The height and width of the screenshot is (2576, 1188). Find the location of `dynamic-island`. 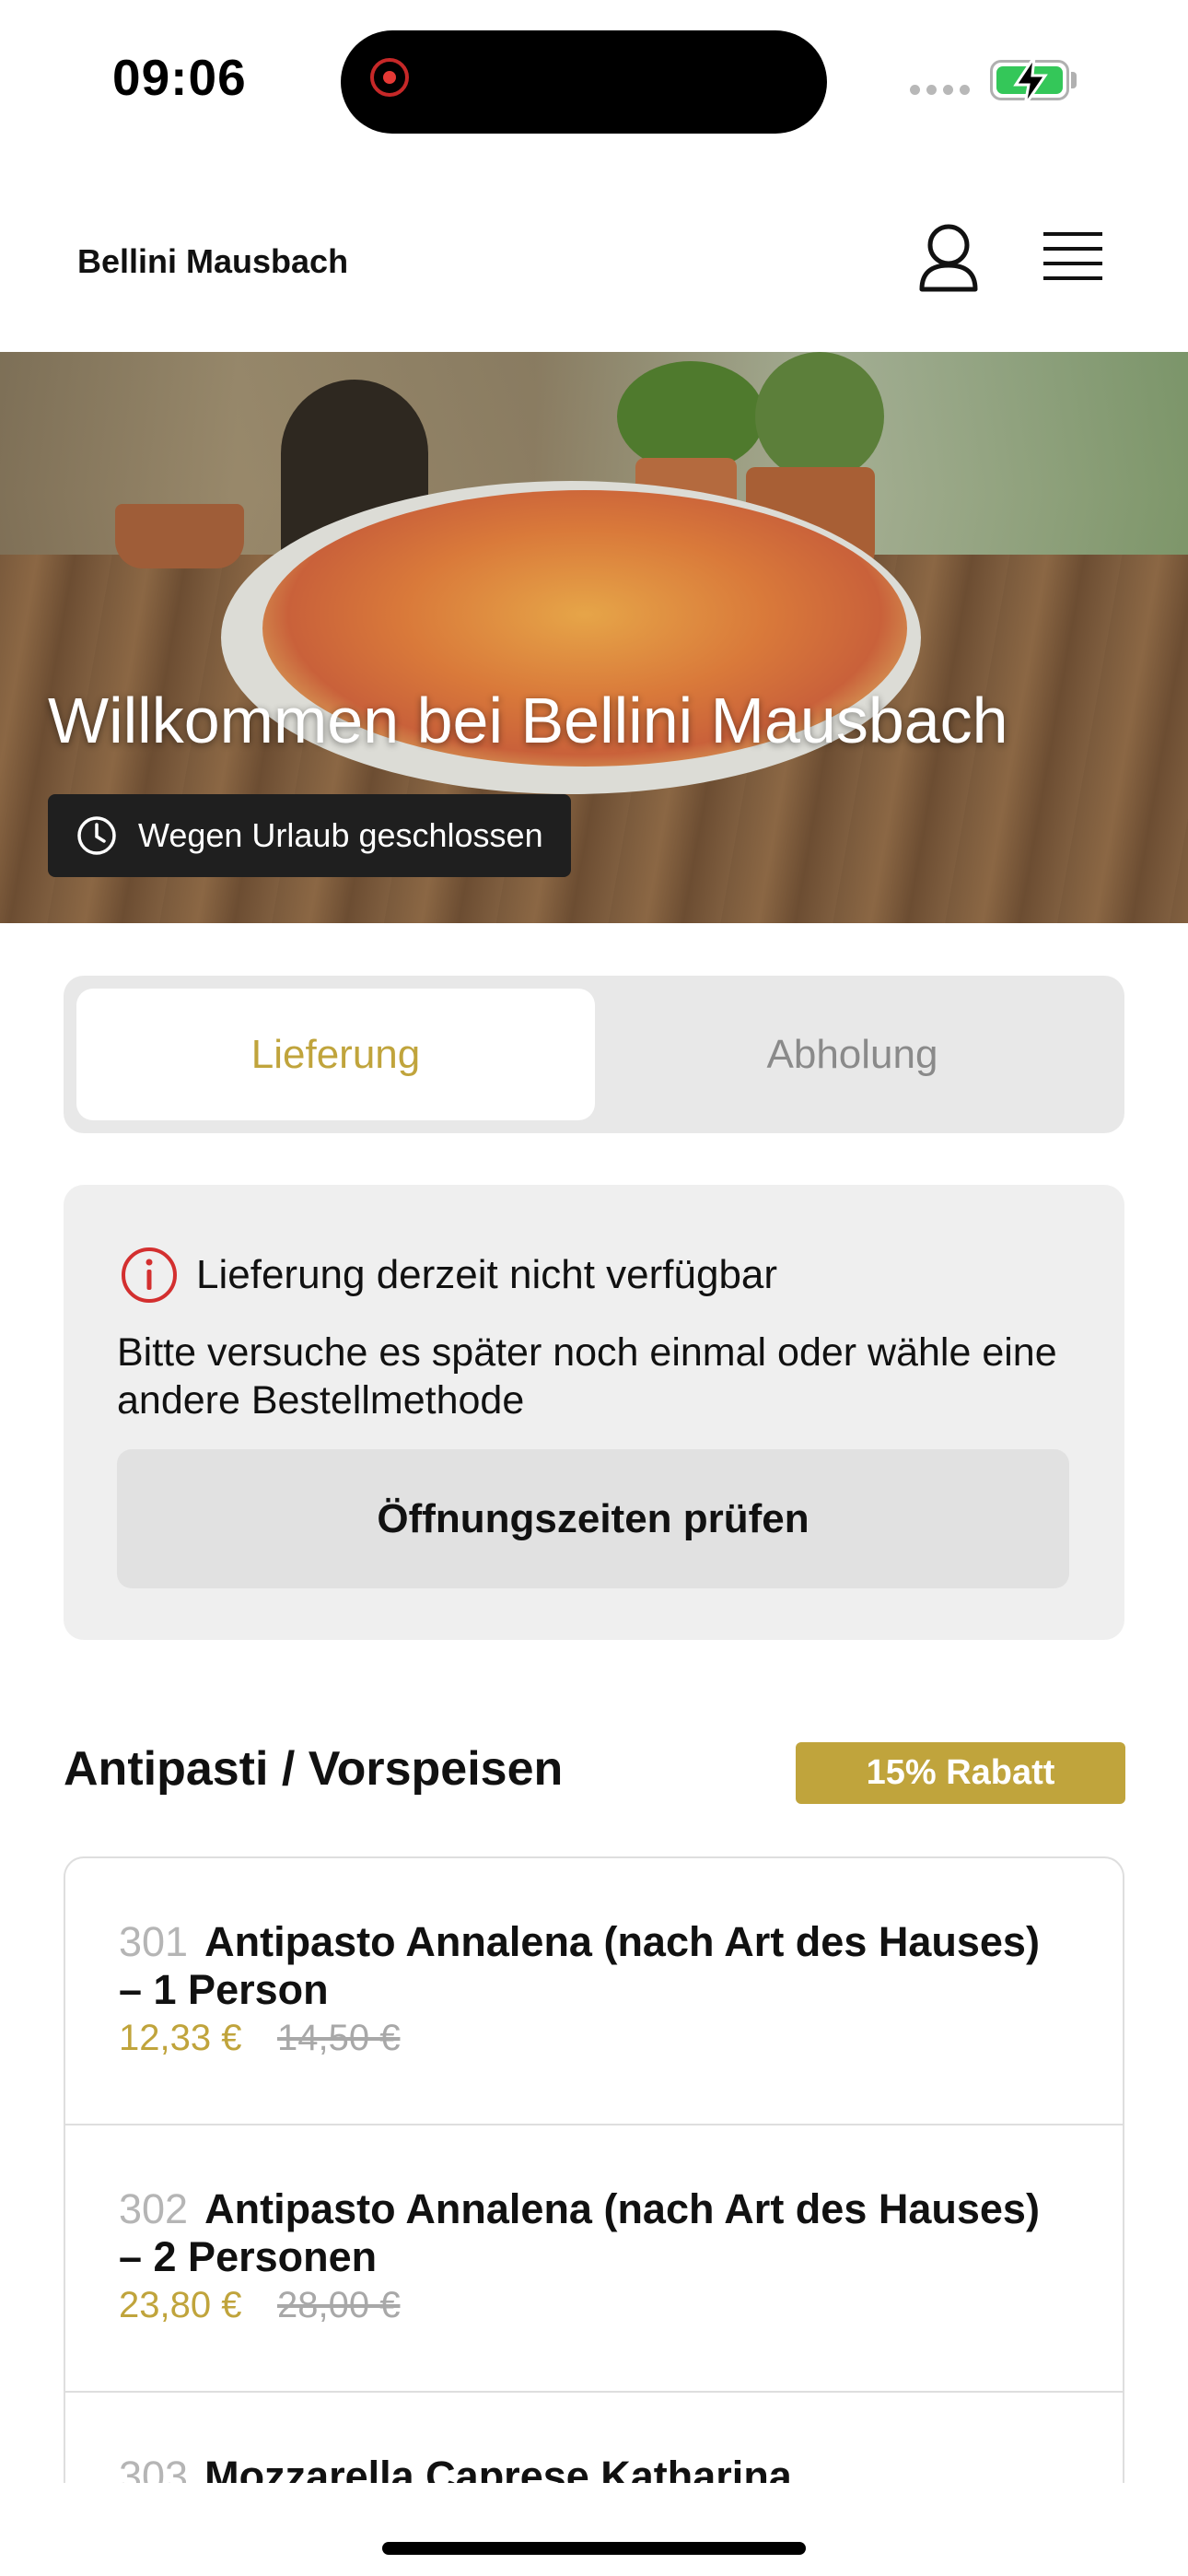

dynamic-island is located at coordinates (584, 82).